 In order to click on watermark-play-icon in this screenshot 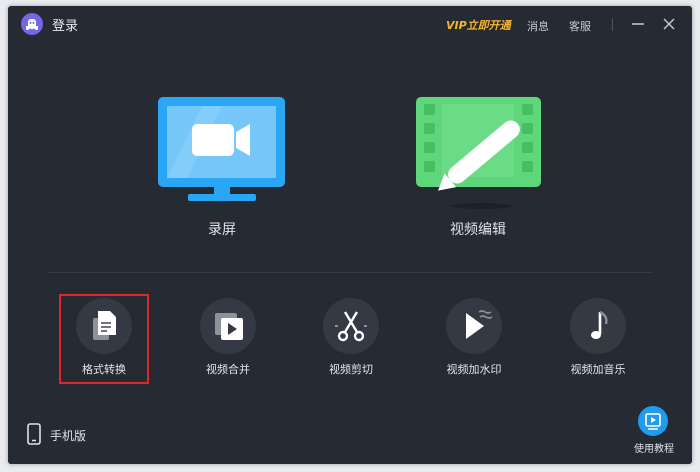, I will do `click(474, 326)`.